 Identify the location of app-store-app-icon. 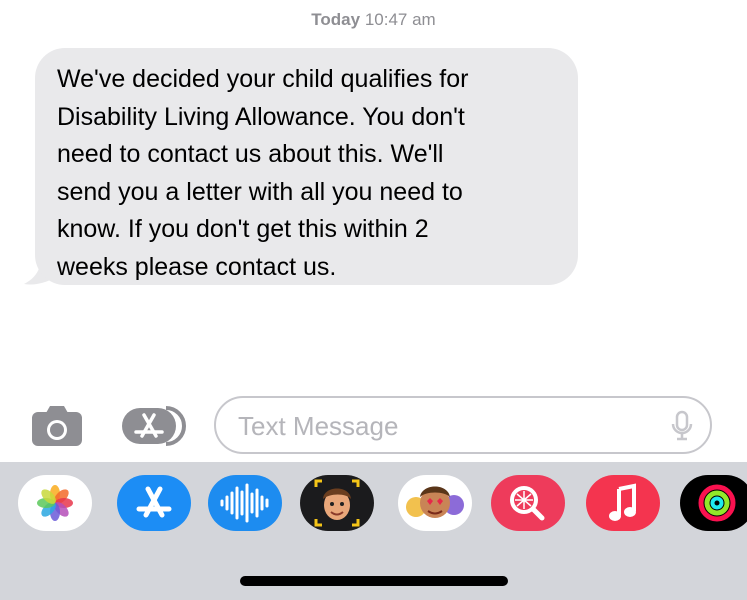
(154, 502).